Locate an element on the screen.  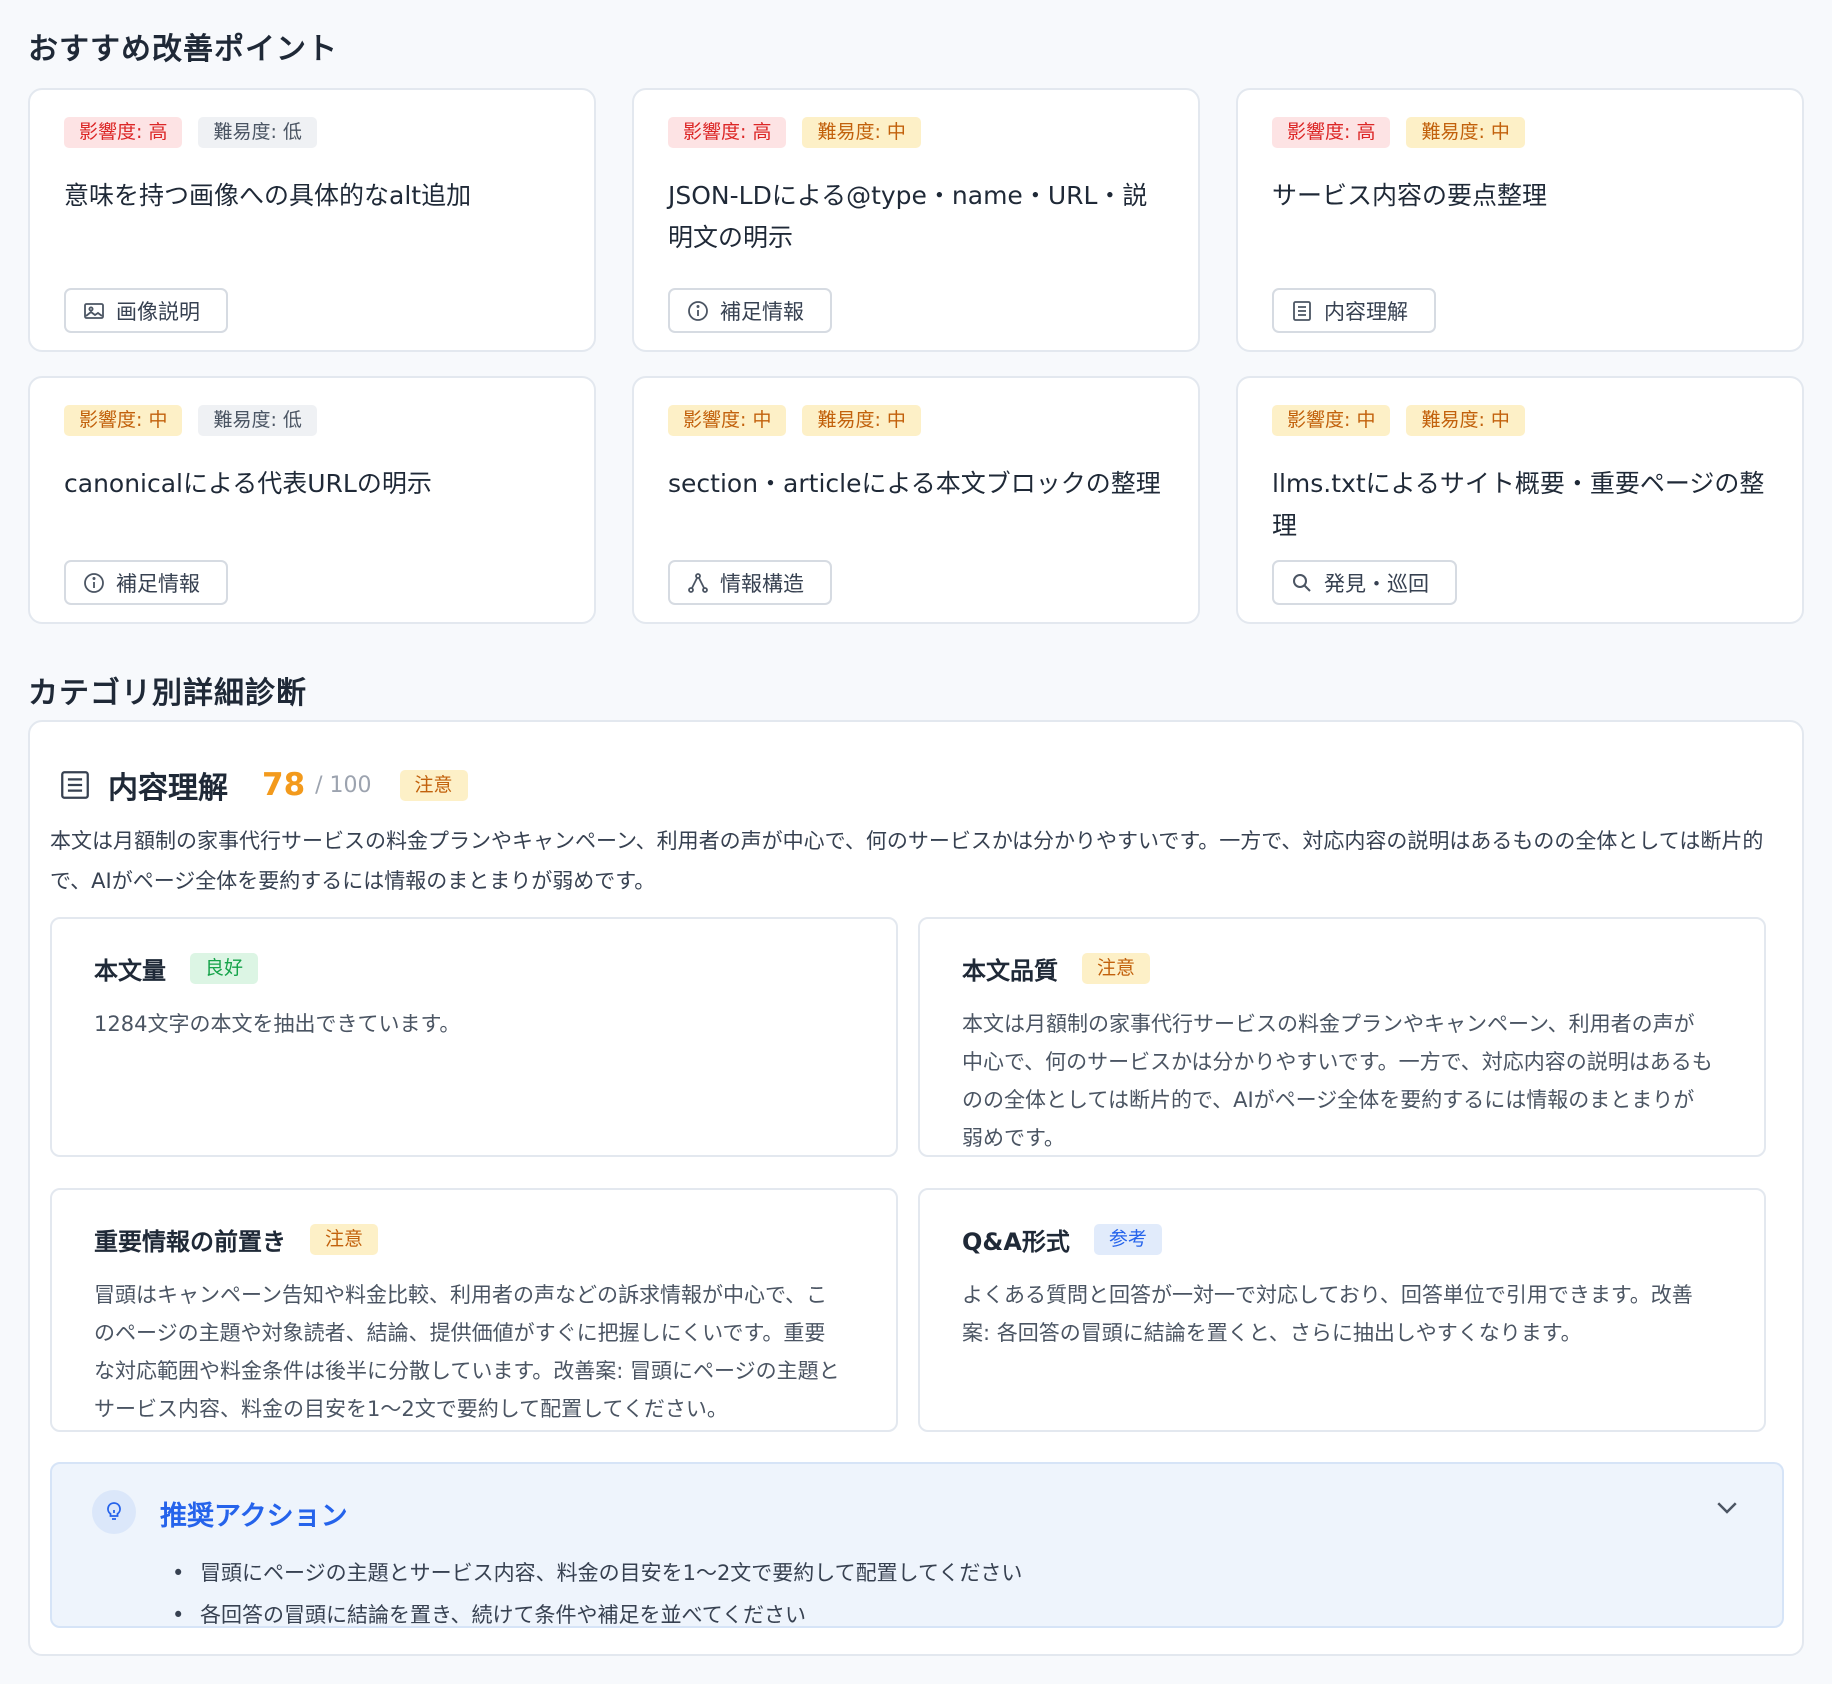
tag-label: 画像説明 is located at coordinates (158, 311).